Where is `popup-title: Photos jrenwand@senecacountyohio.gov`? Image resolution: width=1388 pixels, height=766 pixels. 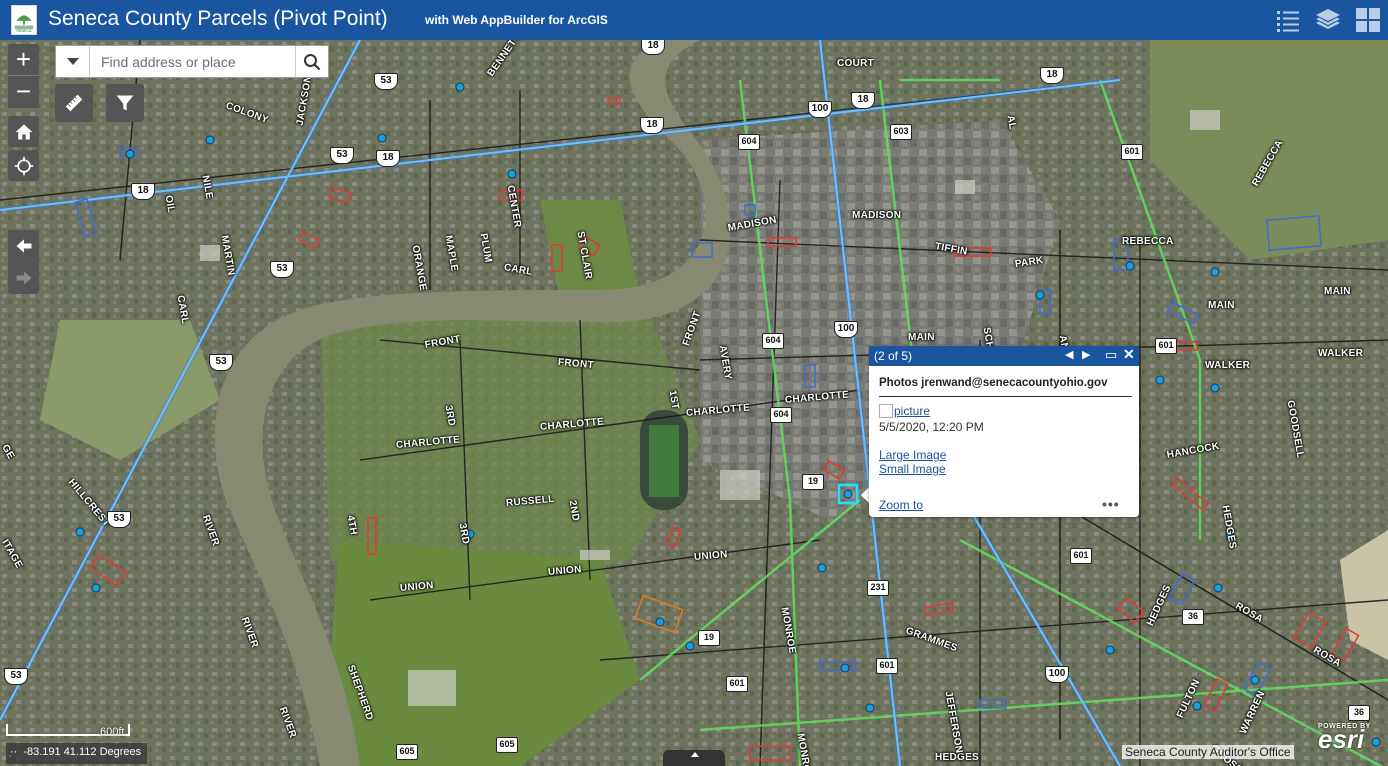
popup-title: Photos jrenwand@senecacountyohio.gov is located at coordinates (993, 383).